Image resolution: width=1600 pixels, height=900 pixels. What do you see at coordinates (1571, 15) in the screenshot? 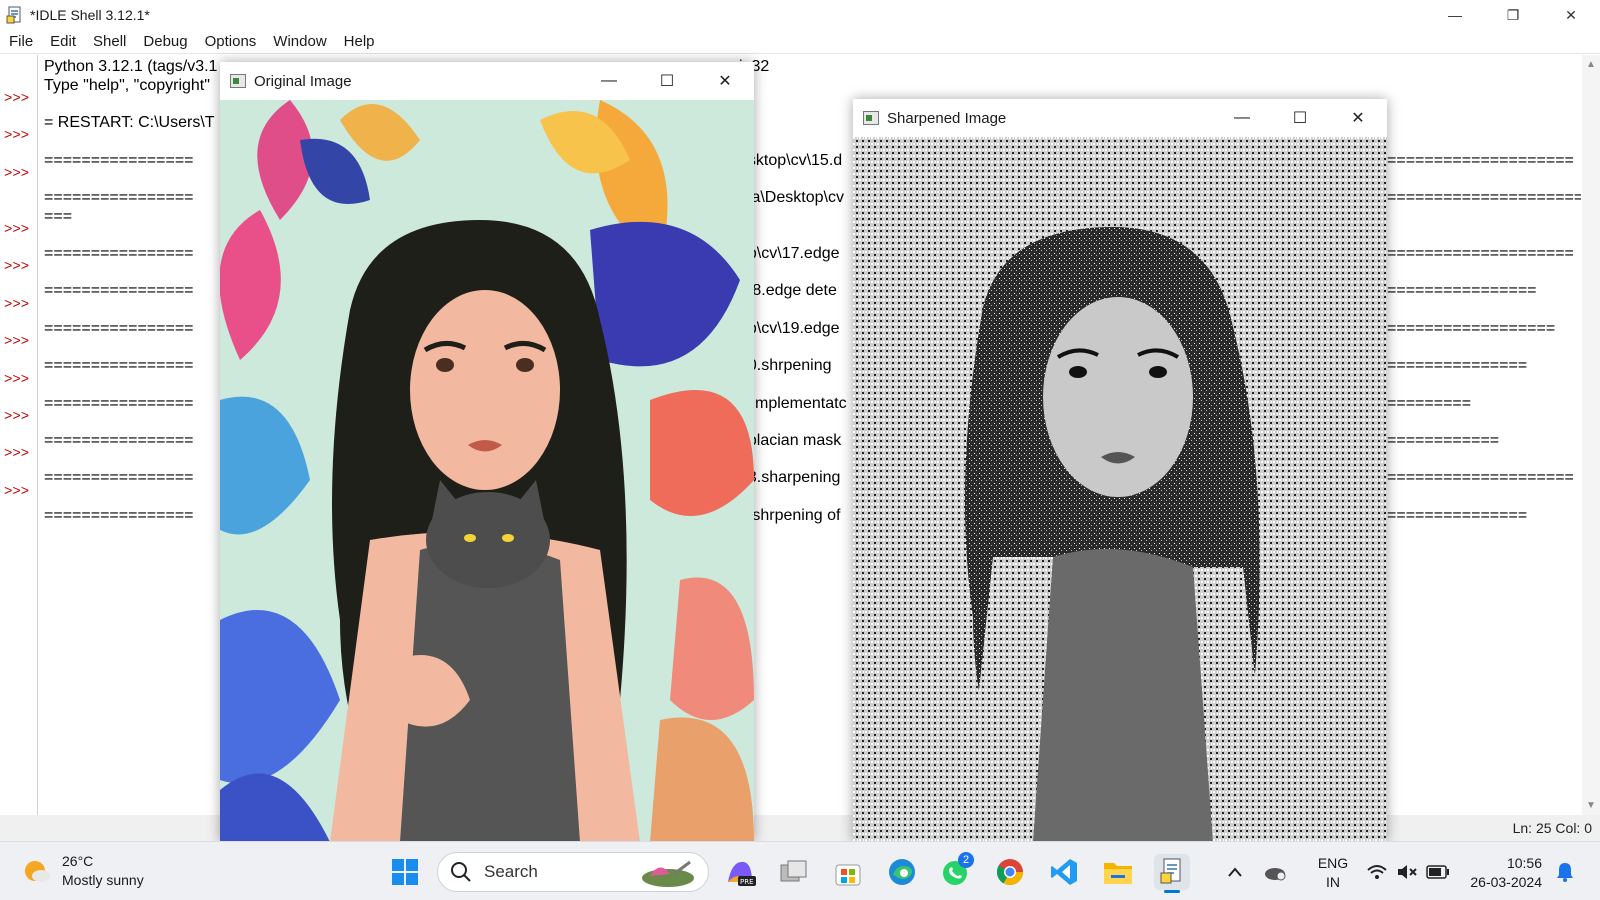
I see `close-button: ✕` at bounding box center [1571, 15].